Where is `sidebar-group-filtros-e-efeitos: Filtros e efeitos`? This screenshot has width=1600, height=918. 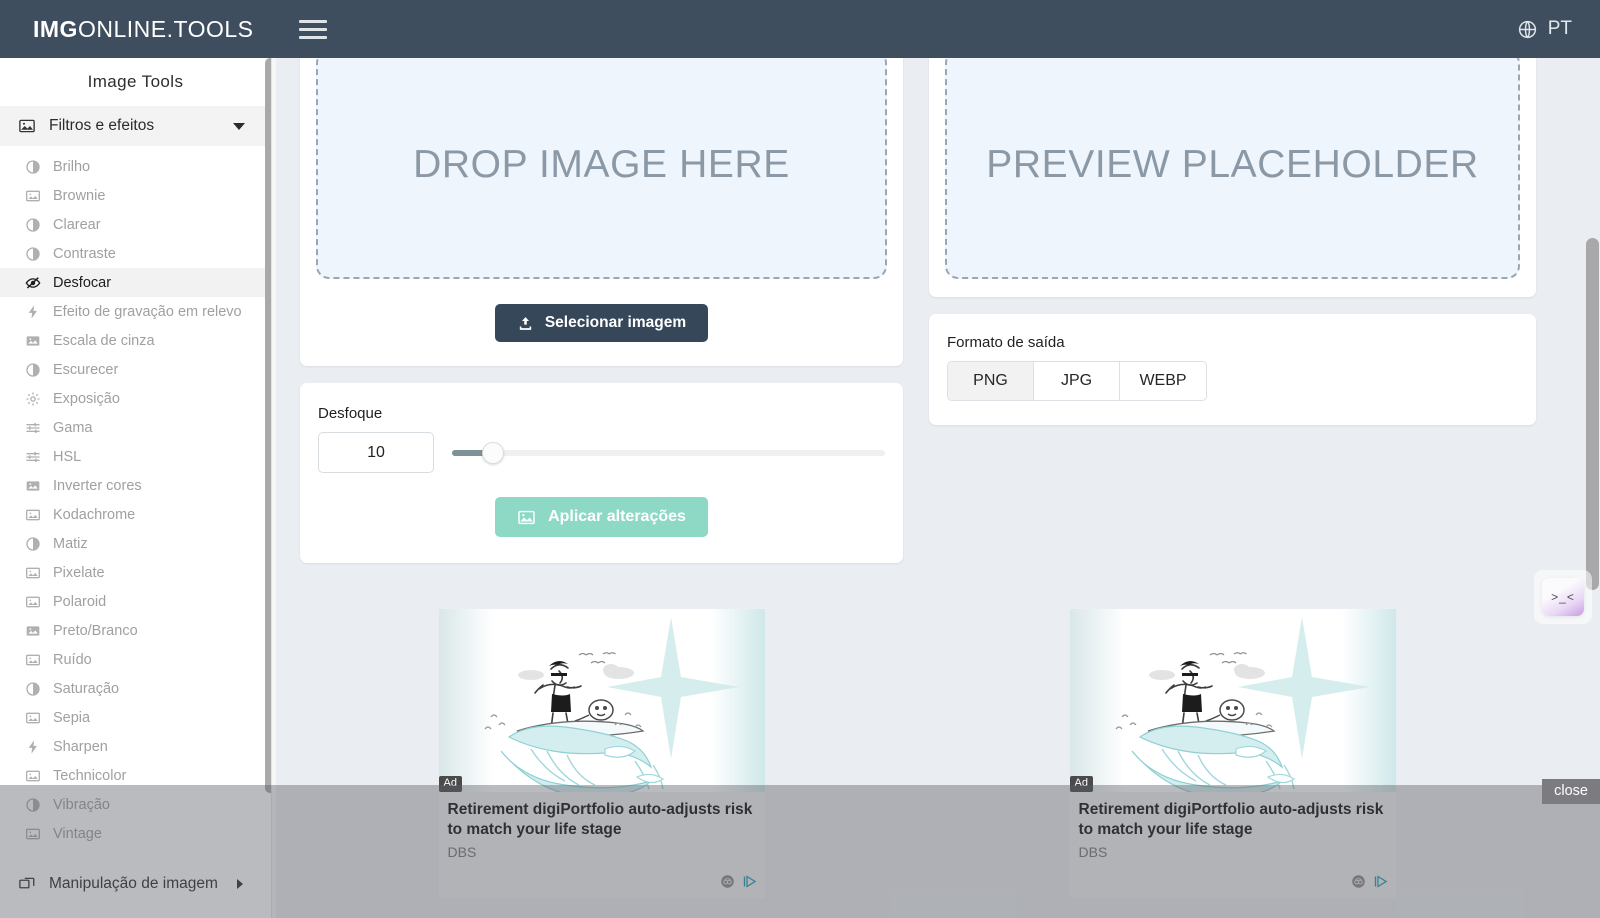
sidebar-group-filtros-e-efeitos: Filtros e efeitos is located at coordinates (135, 126).